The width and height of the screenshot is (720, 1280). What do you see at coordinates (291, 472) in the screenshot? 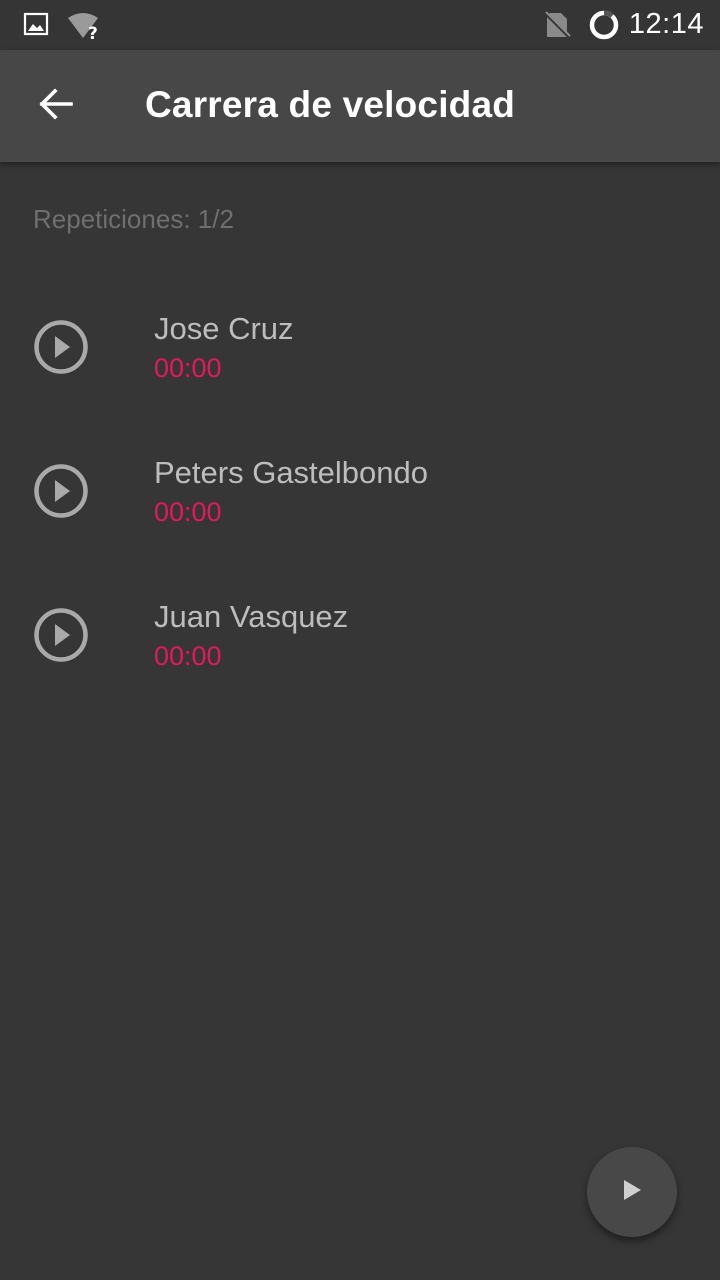
I see `runner-name: Peters Gastelbondo` at bounding box center [291, 472].